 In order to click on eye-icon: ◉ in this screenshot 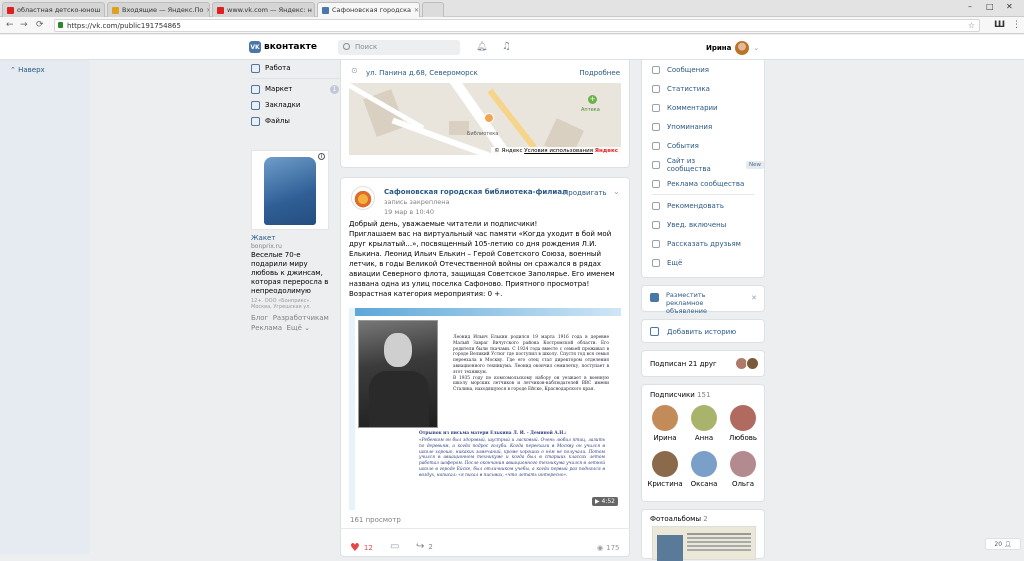, I will do `click(600, 548)`.